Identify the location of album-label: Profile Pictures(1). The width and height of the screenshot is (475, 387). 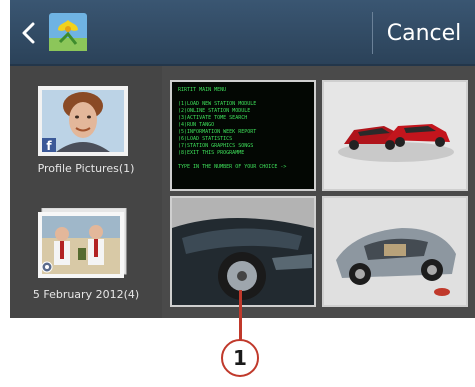
(86, 168).